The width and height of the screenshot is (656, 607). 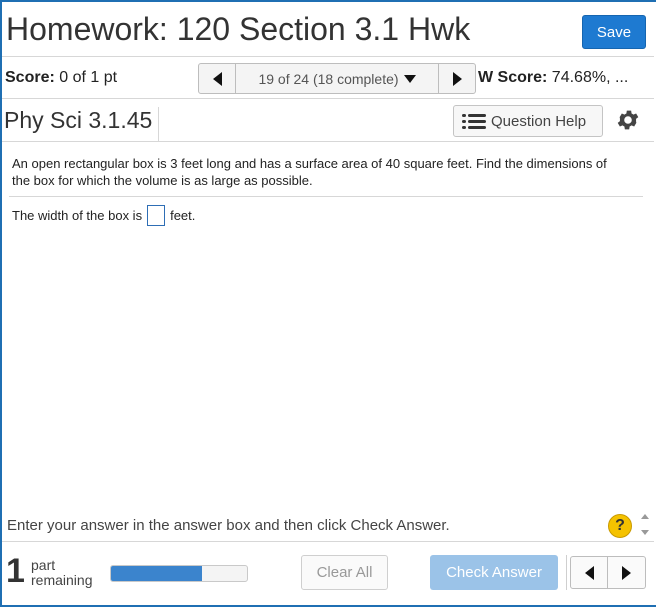 I want to click on page-title: Homework: 120 Section 3.1 Hwk, so click(x=238, y=29).